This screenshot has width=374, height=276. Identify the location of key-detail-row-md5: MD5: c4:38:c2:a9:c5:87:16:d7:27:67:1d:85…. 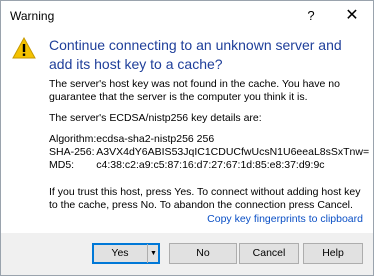
(209, 165).